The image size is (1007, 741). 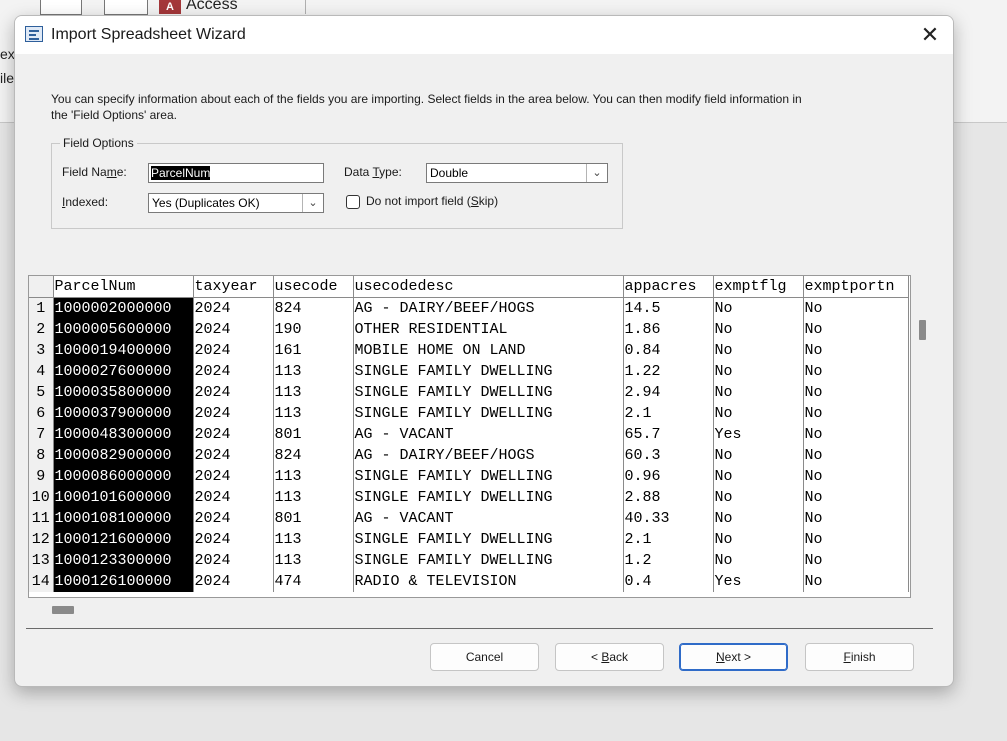 I want to click on table-cell: 1000082900000, so click(x=123, y=455).